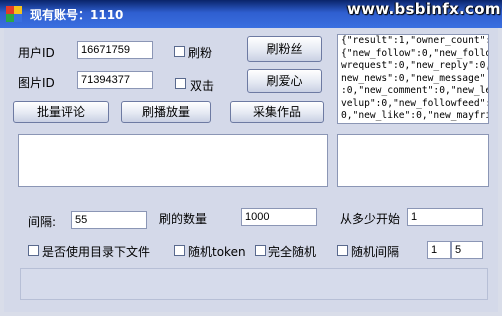 The height and width of the screenshot is (316, 502). What do you see at coordinates (109, 220) in the screenshot?
I see `interval-input: 55` at bounding box center [109, 220].